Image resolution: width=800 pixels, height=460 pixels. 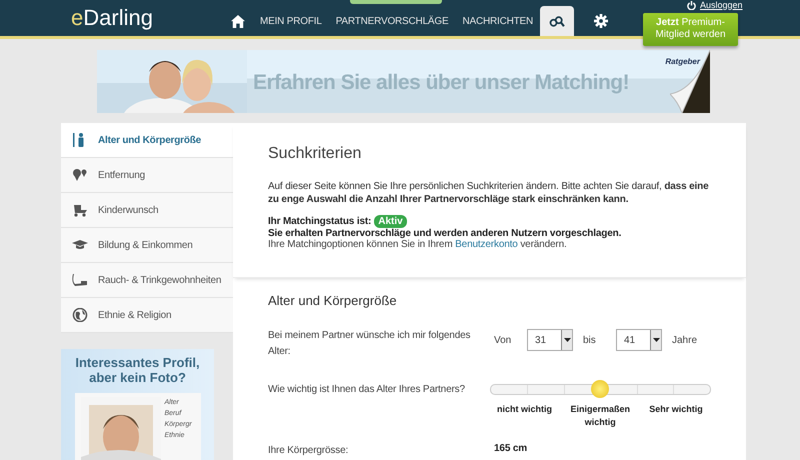 I want to click on intro-text: Auf dieser Seite können Sie Ihre persönlichen Suchkriterien ändern. Bitte achten Sie darauf, dass eine zu enge Auswahl die Anzahl Ihrer Partnervorschläge stark einschränken kann., so click(x=489, y=193).